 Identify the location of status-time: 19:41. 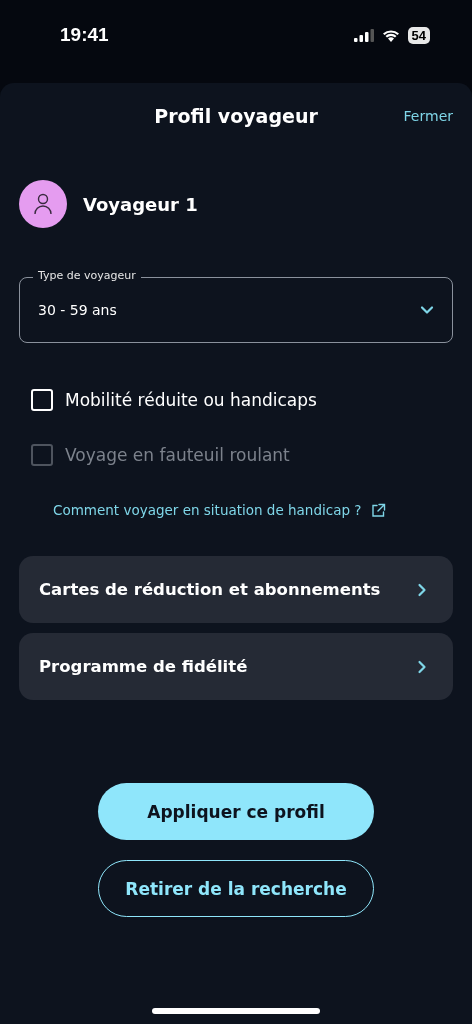
(84, 35).